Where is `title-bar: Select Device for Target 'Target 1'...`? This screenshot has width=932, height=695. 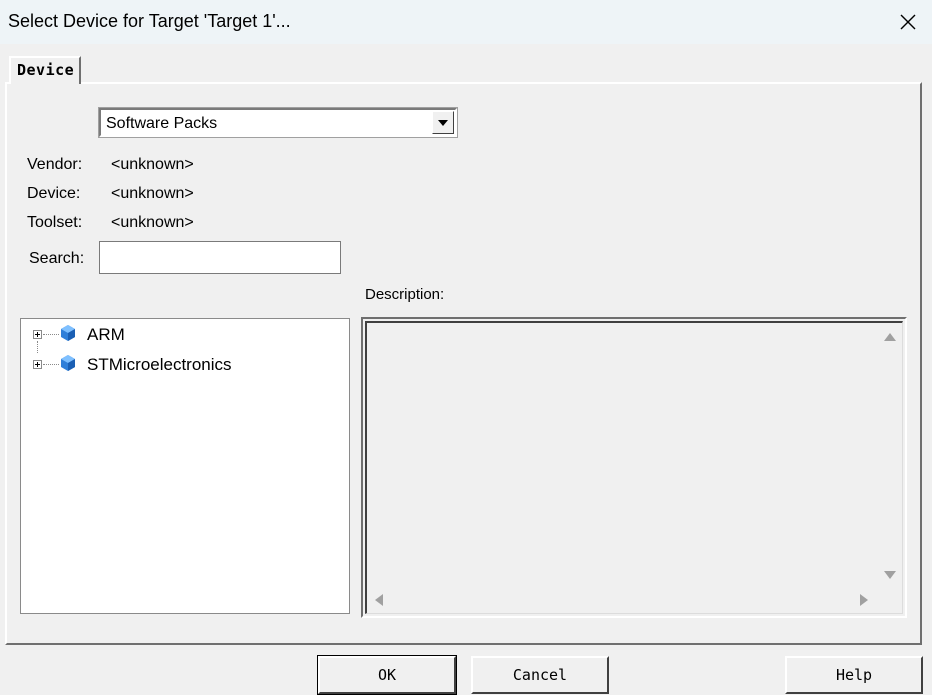 title-bar: Select Device for Target 'Target 1'... is located at coordinates (466, 22).